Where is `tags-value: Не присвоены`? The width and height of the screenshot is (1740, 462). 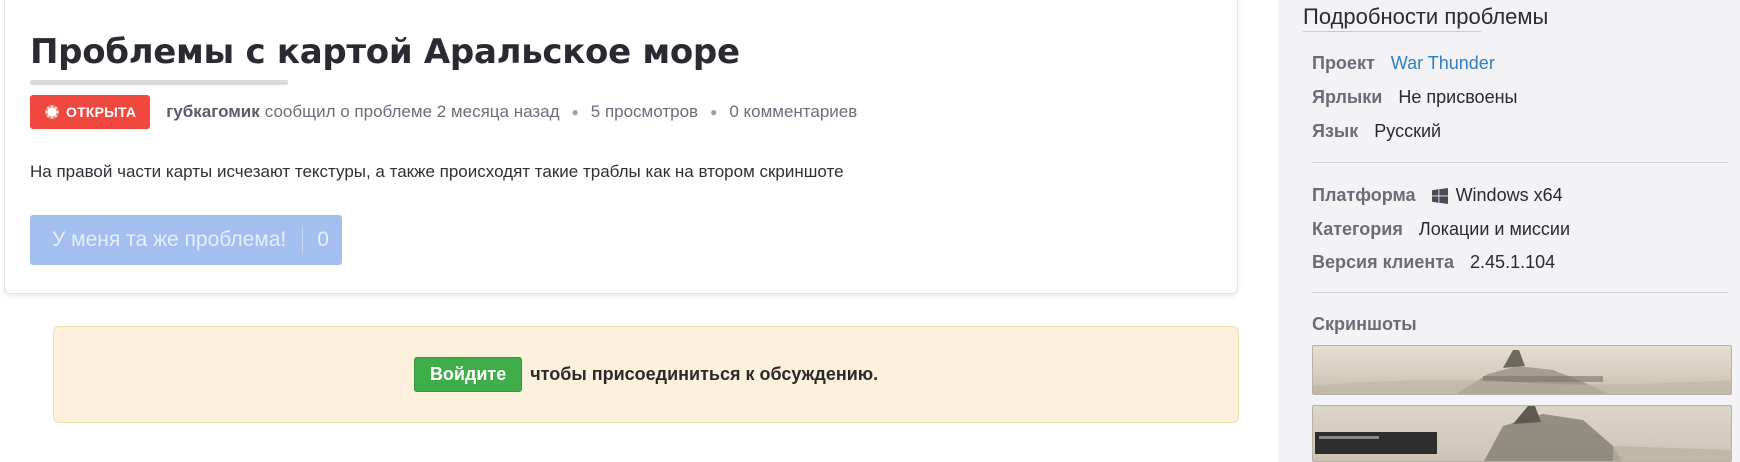 tags-value: Не присвоены is located at coordinates (1458, 97).